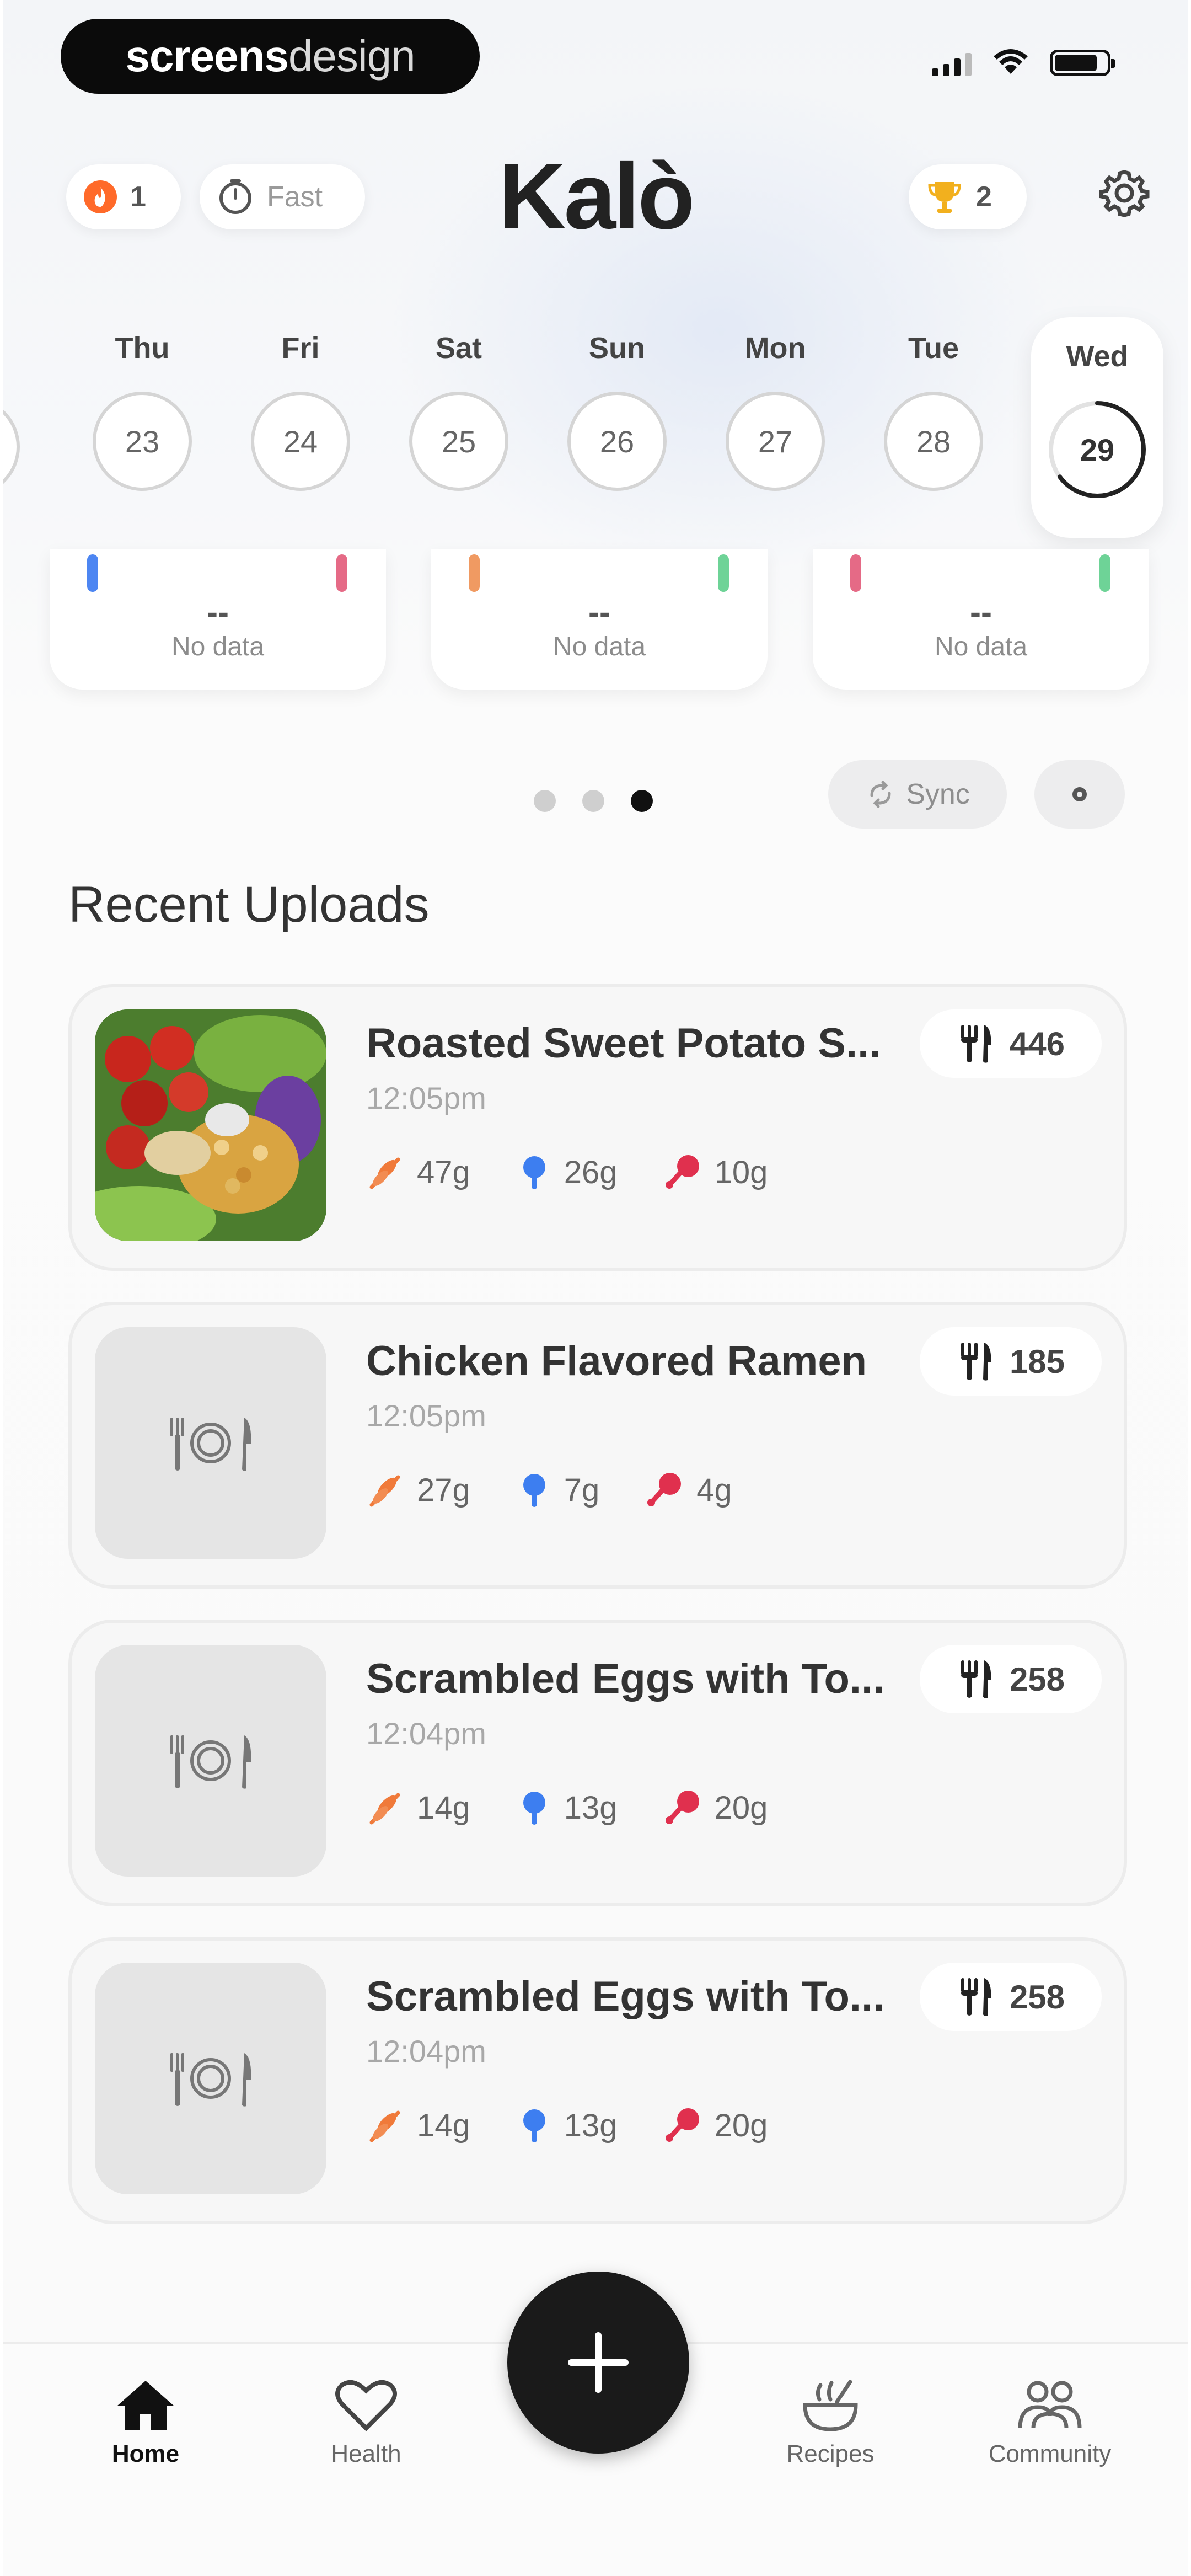 This screenshot has height=2576, width=1191. Describe the element at coordinates (567, 1172) in the screenshot. I see `macro-row: 47g 26g 10g` at that location.